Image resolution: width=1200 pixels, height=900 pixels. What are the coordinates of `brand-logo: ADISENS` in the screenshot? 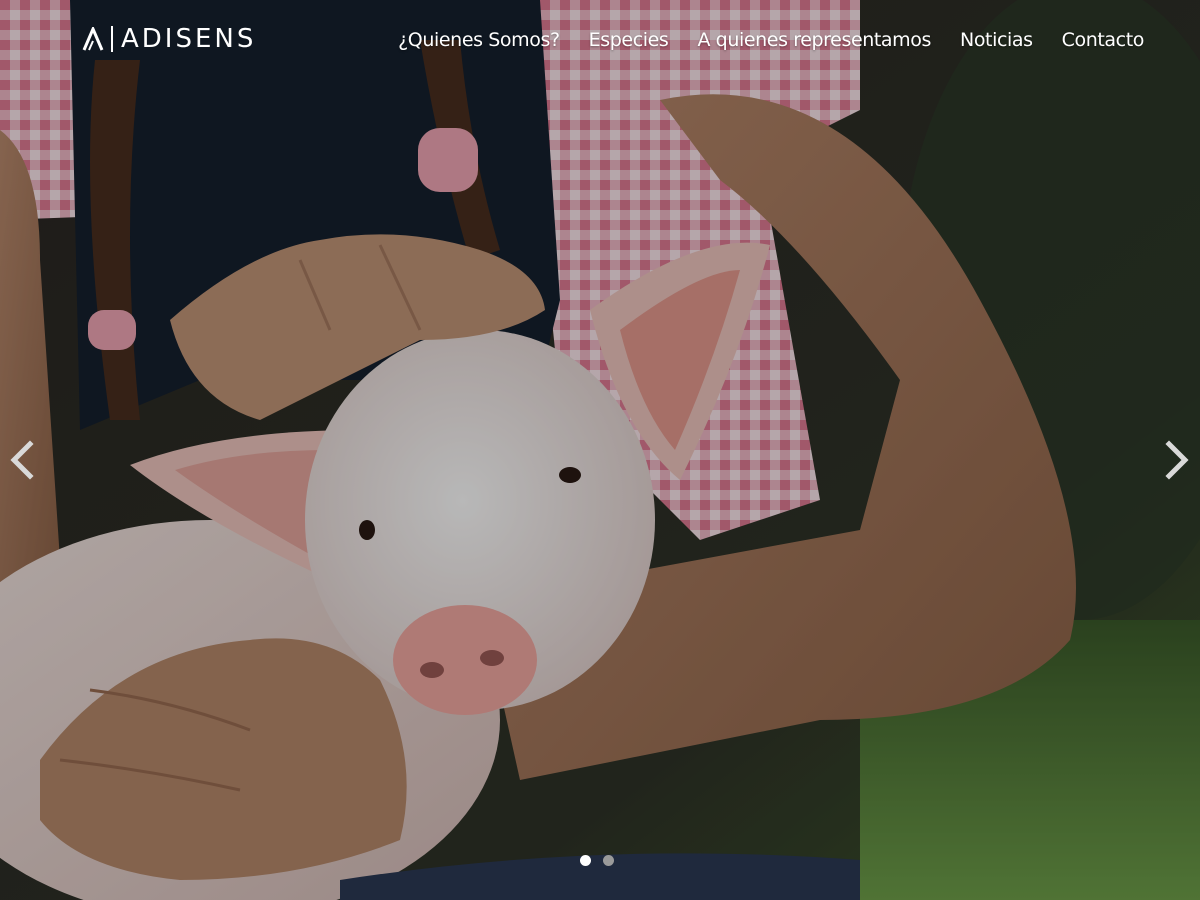 It's located at (169, 39).